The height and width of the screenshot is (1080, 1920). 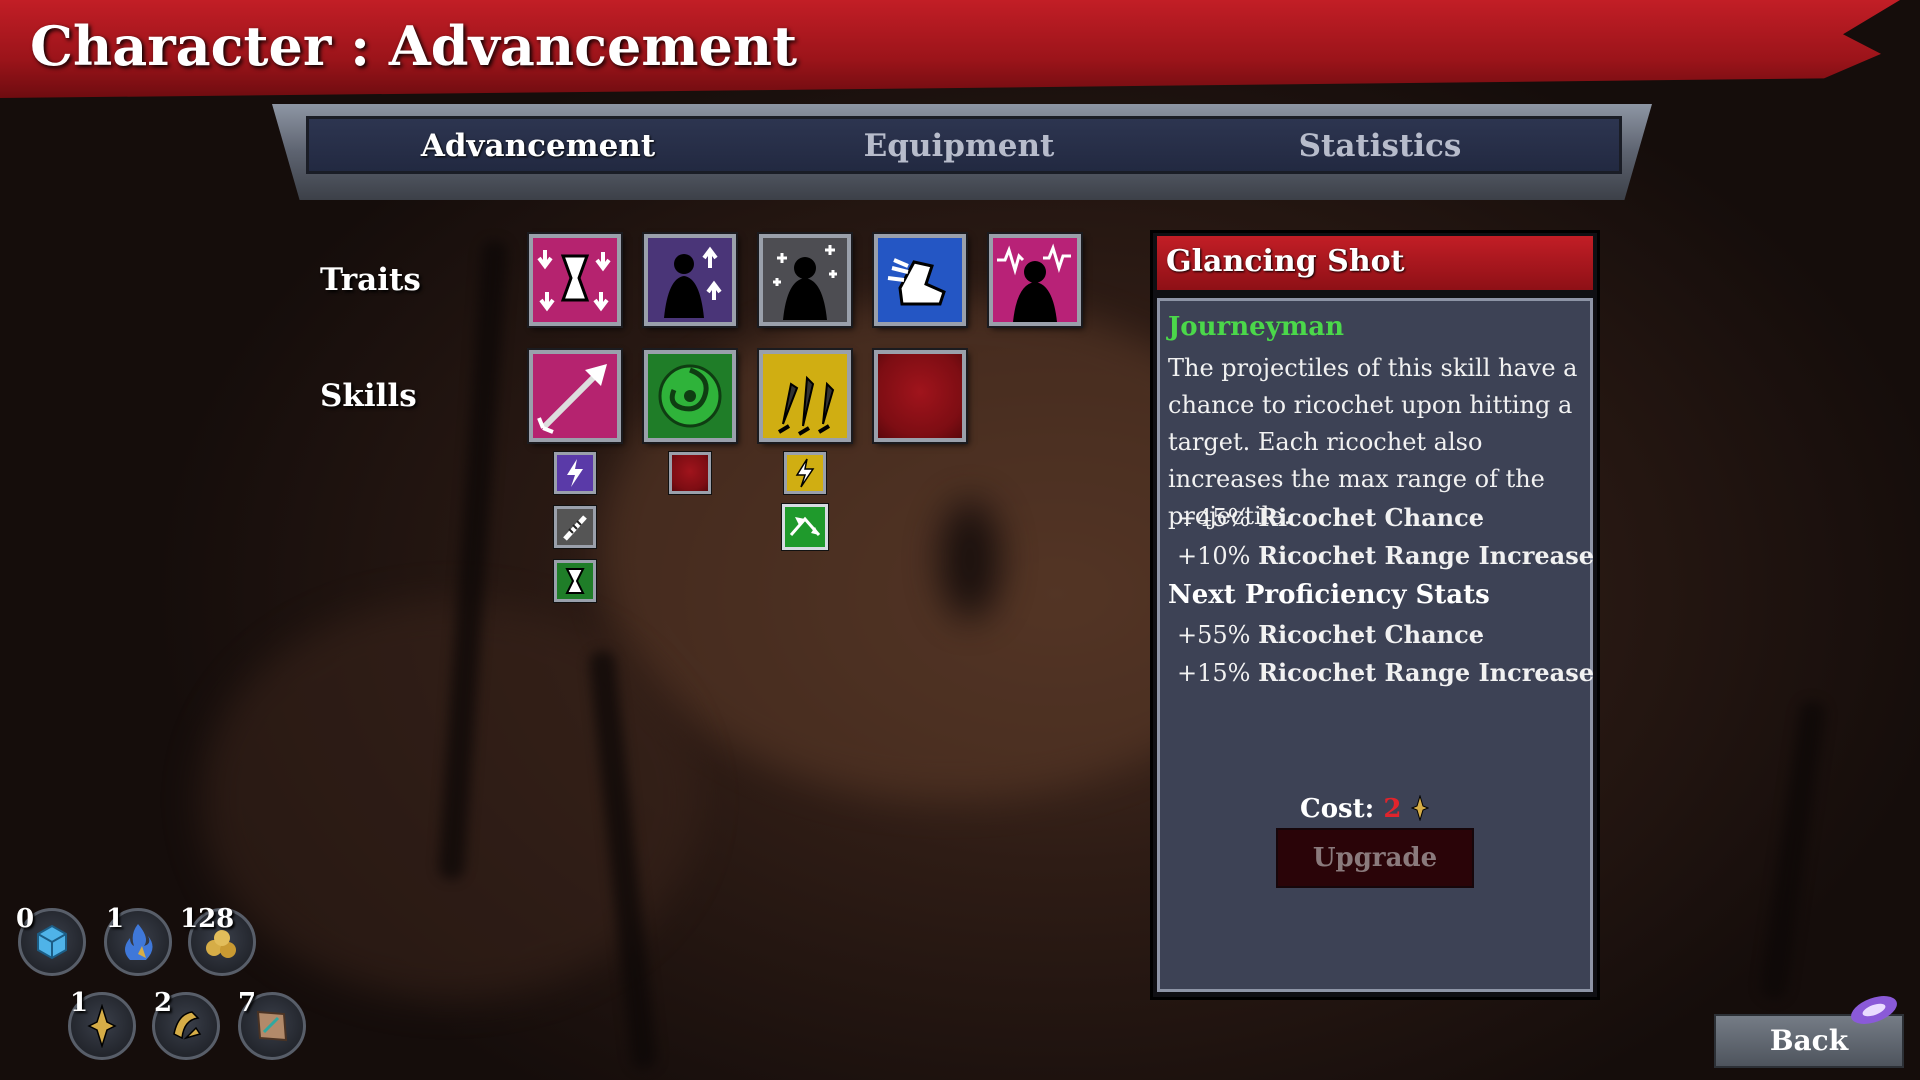 I want to click on lightning-bolt-gold-icon, so click(x=805, y=473).